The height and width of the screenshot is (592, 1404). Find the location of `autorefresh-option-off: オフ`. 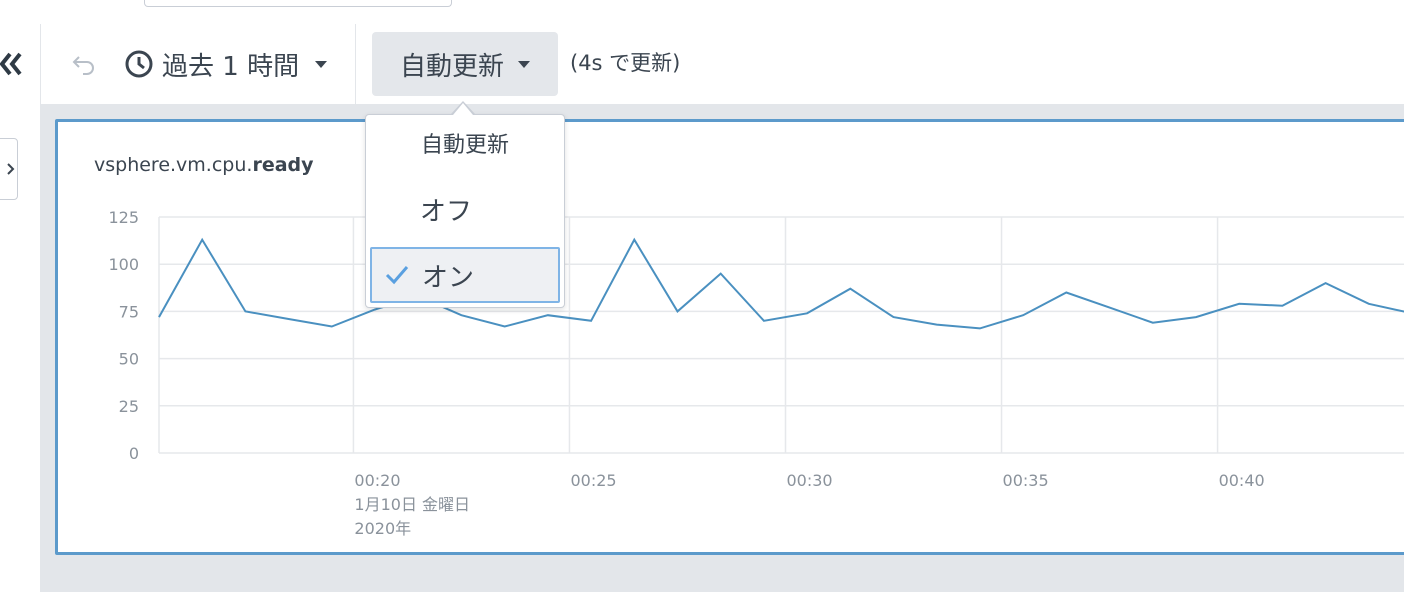

autorefresh-option-off: オフ is located at coordinates (465, 209).